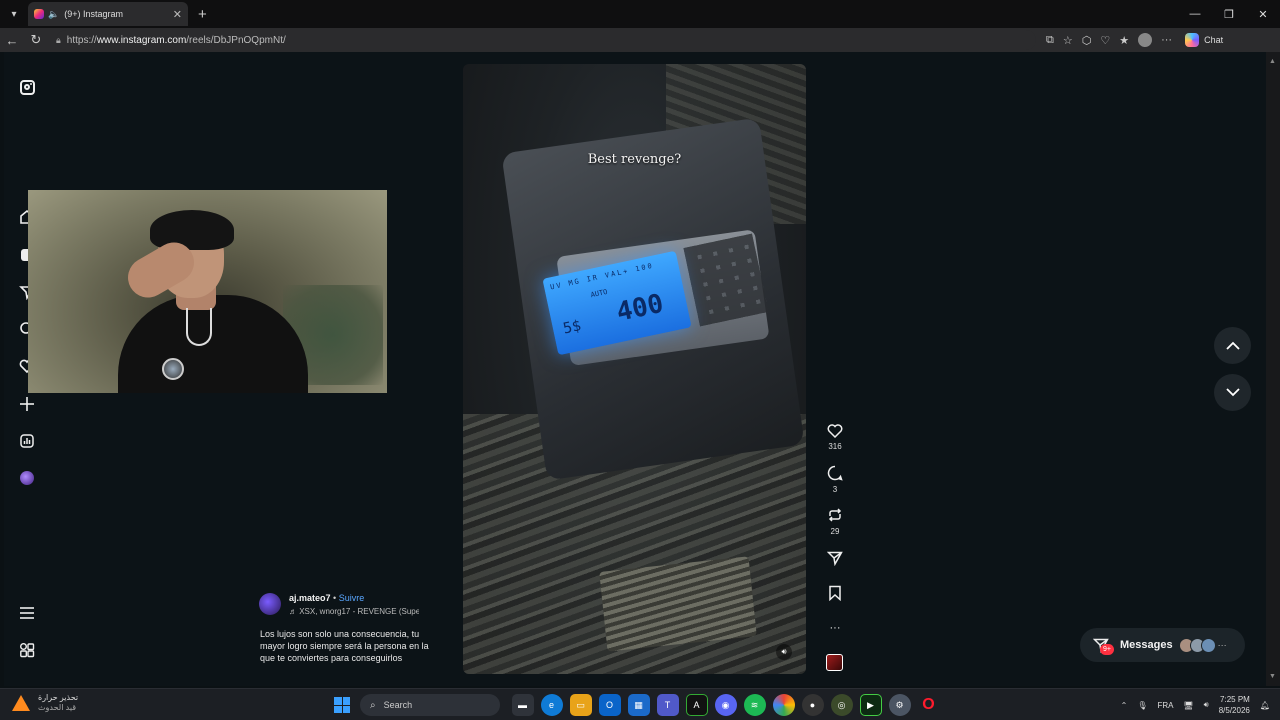 The image size is (1280, 720). I want to click on more-dots-icon: ···, so click(835, 628).